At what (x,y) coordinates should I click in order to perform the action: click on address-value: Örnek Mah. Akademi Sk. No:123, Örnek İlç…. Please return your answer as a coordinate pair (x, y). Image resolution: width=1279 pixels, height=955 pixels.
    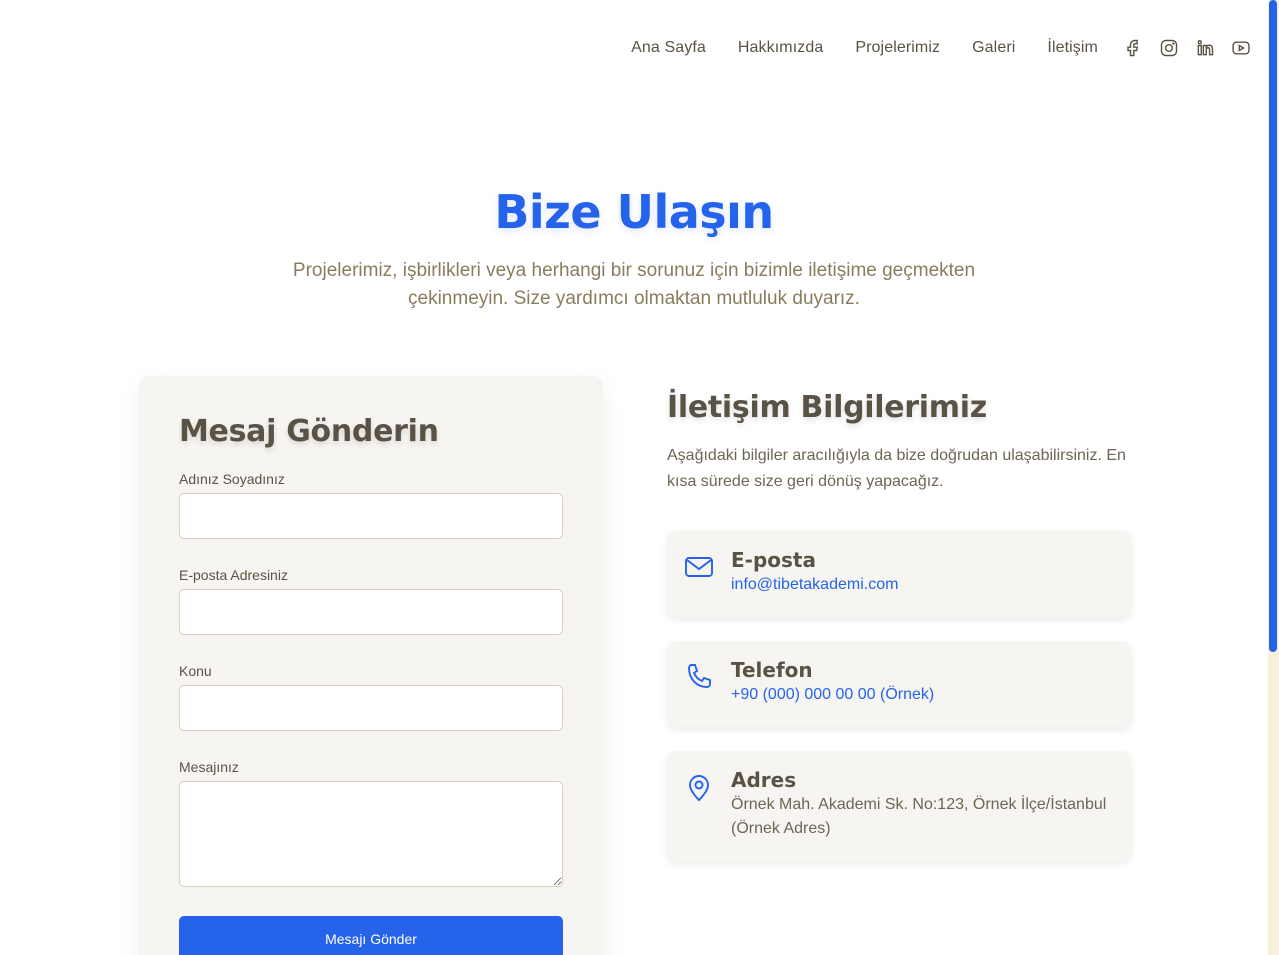
    Looking at the image, I should click on (919, 816).